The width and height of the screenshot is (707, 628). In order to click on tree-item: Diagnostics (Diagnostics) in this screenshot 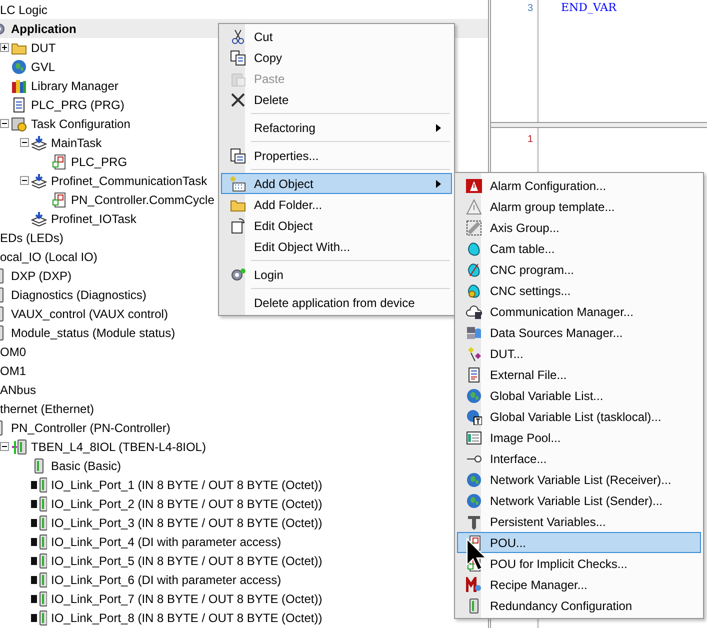, I will do `click(78, 295)`.